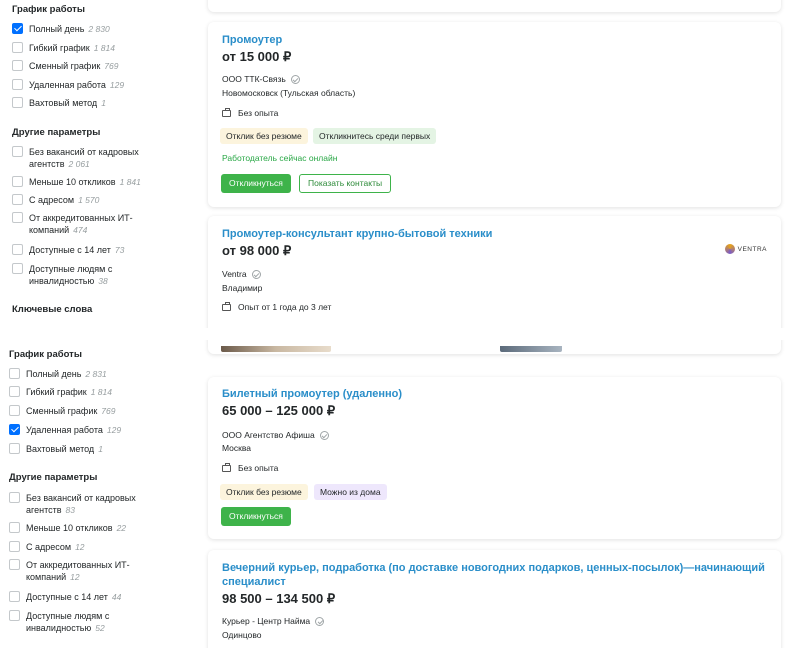 This screenshot has width=787, height=648. Describe the element at coordinates (47, 547) in the screenshot. I see `filter-with-address: С адресом 12` at that location.